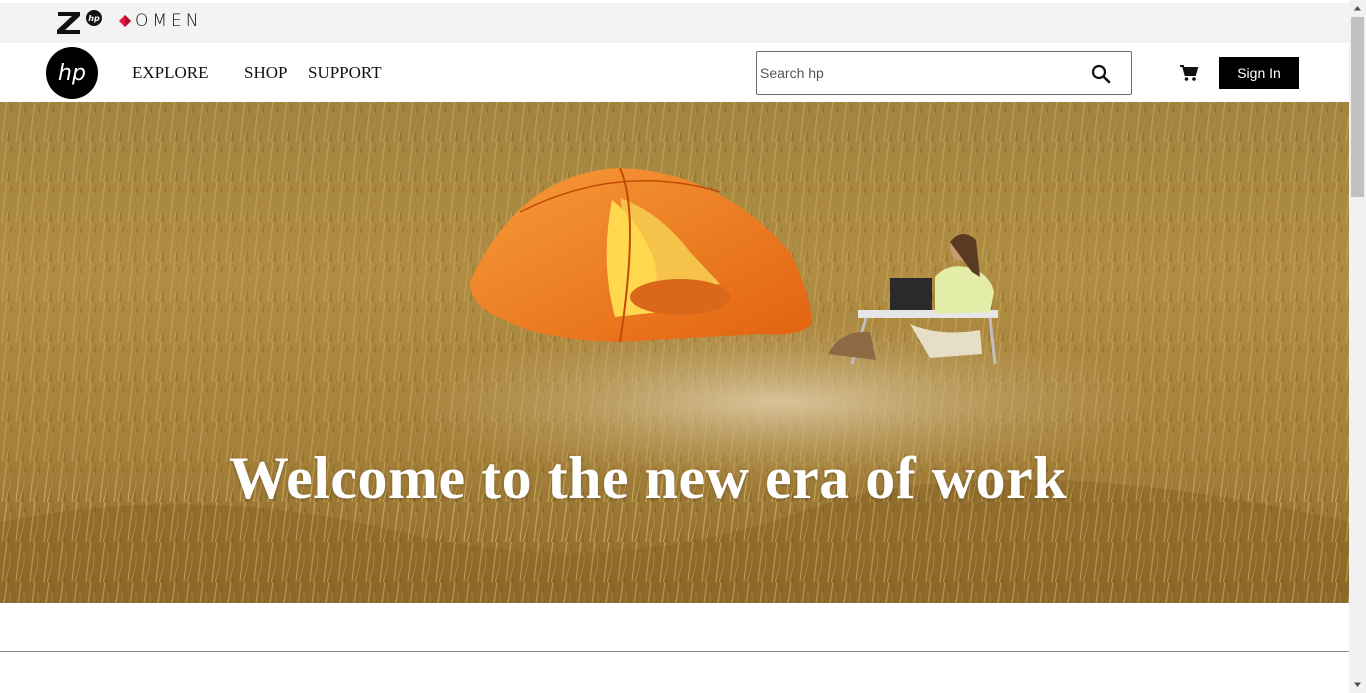 The image size is (1366, 693). I want to click on scroll-up-icon, so click(1357, 8).